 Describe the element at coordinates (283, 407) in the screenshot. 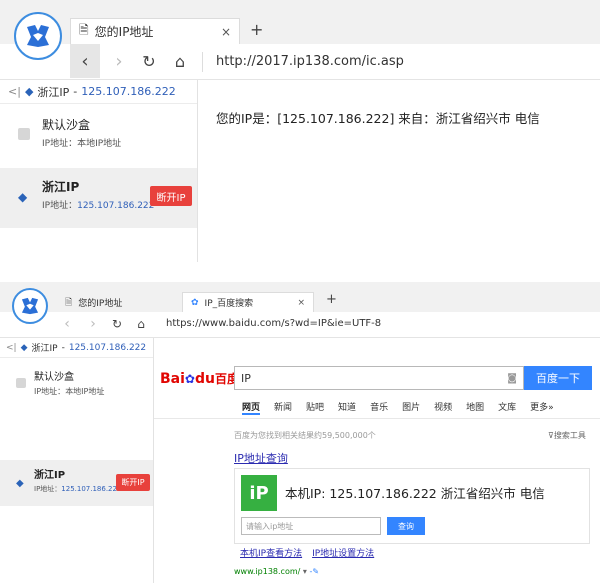

I see `nav-news: 新闻` at that location.